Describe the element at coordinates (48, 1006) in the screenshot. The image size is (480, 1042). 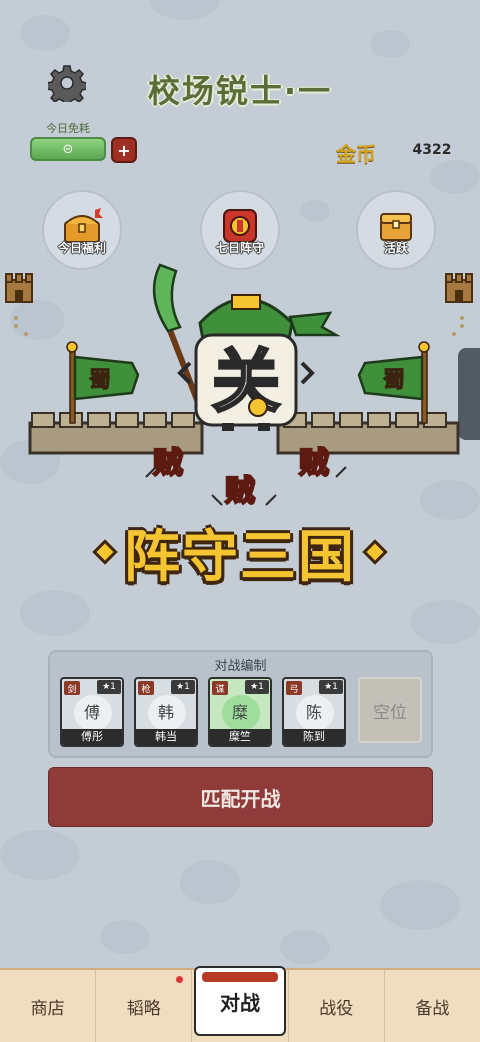
I see `nav-shop: 商店` at that location.